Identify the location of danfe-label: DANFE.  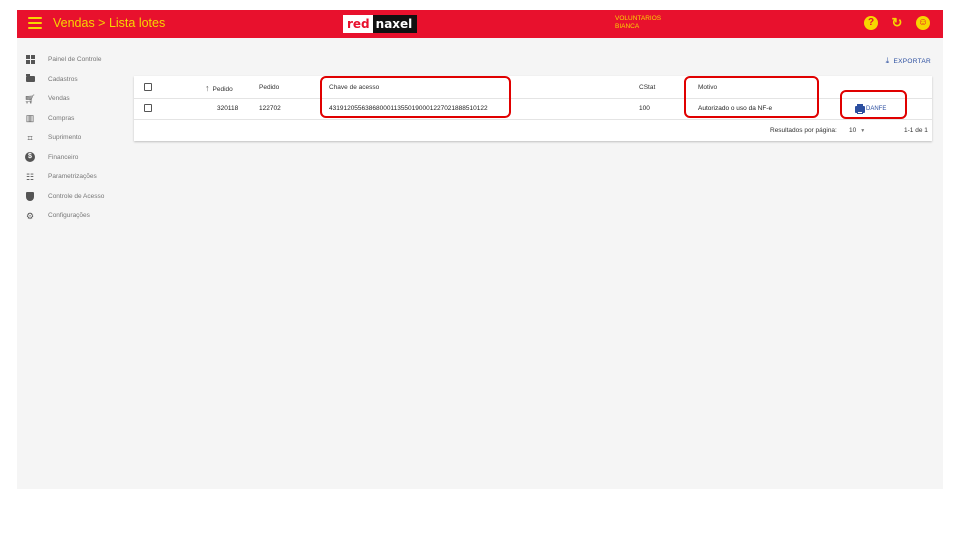
(876, 109).